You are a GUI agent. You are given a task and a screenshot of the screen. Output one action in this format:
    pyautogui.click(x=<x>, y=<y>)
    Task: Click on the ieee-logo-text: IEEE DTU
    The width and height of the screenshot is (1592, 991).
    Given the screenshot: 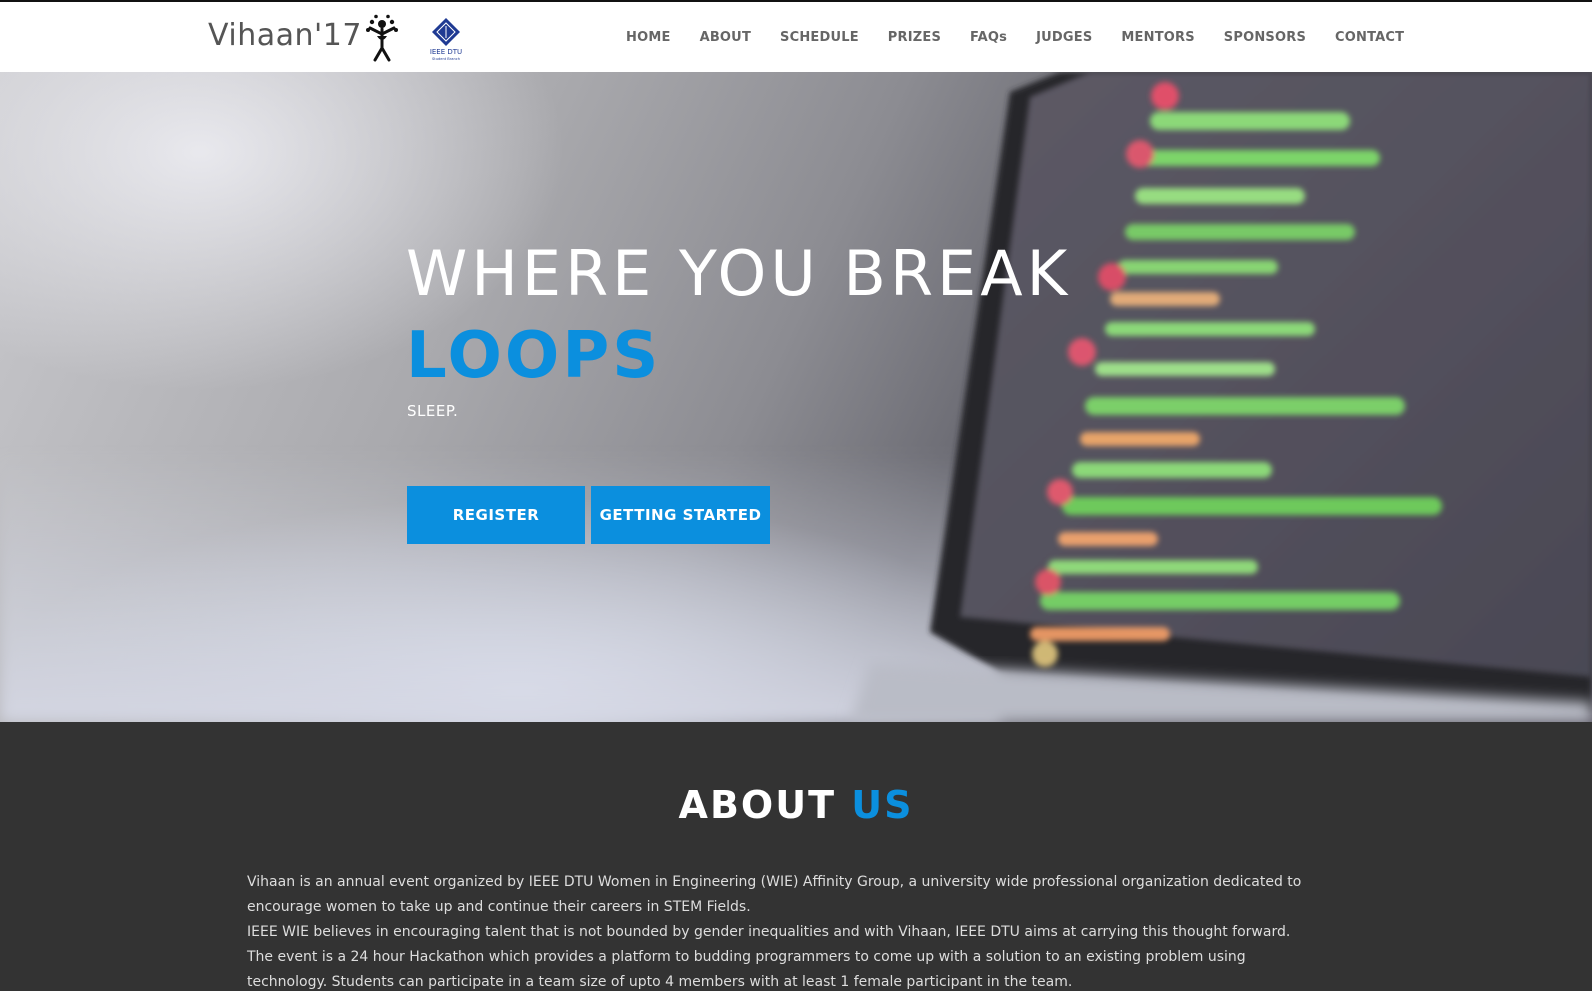 What is the action you would take?
    pyautogui.click(x=446, y=52)
    